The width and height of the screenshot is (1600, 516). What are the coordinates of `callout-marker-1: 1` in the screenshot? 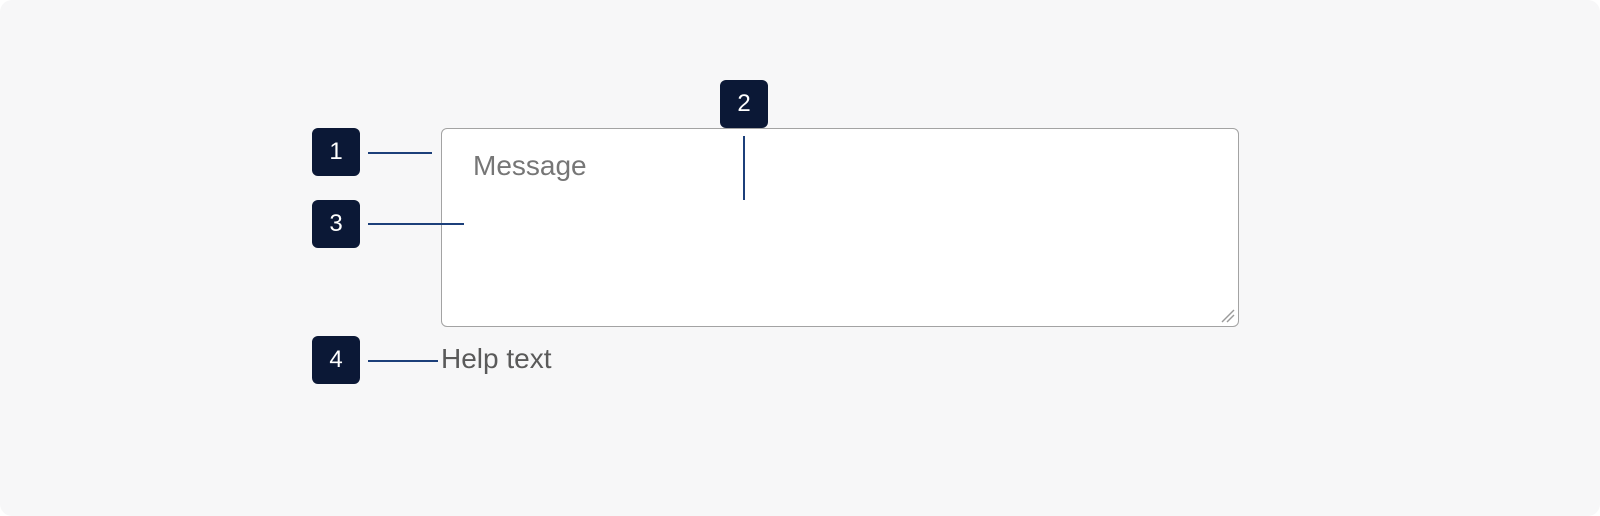 It's located at (336, 152).